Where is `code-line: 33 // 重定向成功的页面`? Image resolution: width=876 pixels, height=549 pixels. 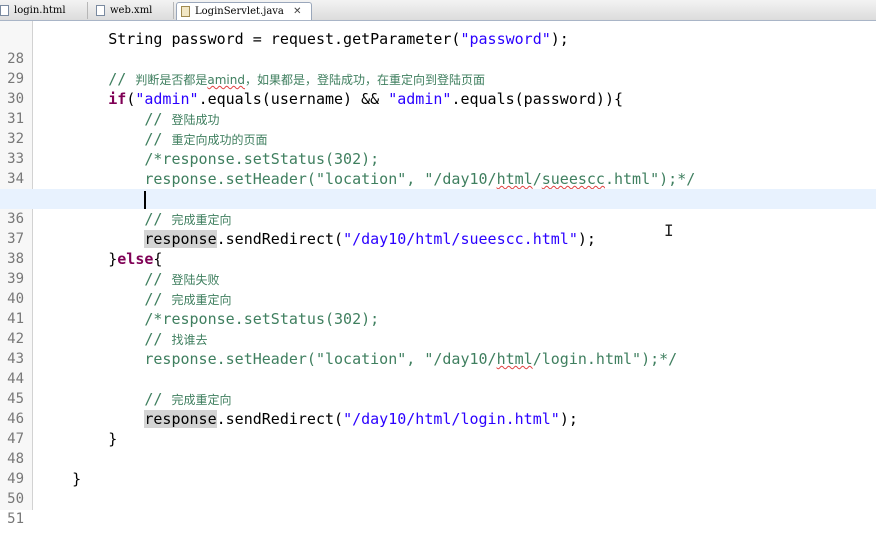 code-line: 33 // 重定向成功的页面 is located at coordinates (438, 148).